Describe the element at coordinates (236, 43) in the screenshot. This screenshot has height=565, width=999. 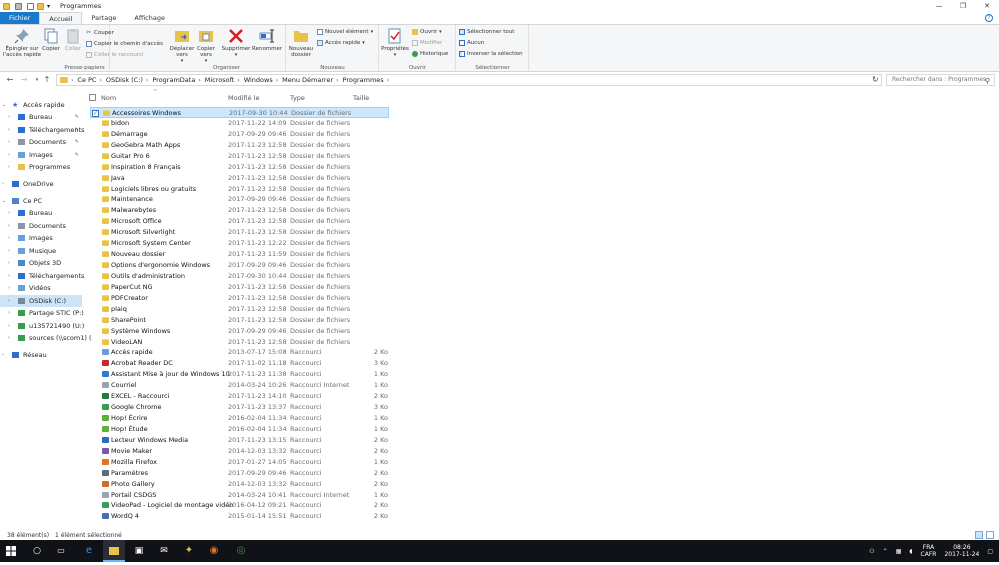
I see `delete-button: Supprimer ▾` at that location.